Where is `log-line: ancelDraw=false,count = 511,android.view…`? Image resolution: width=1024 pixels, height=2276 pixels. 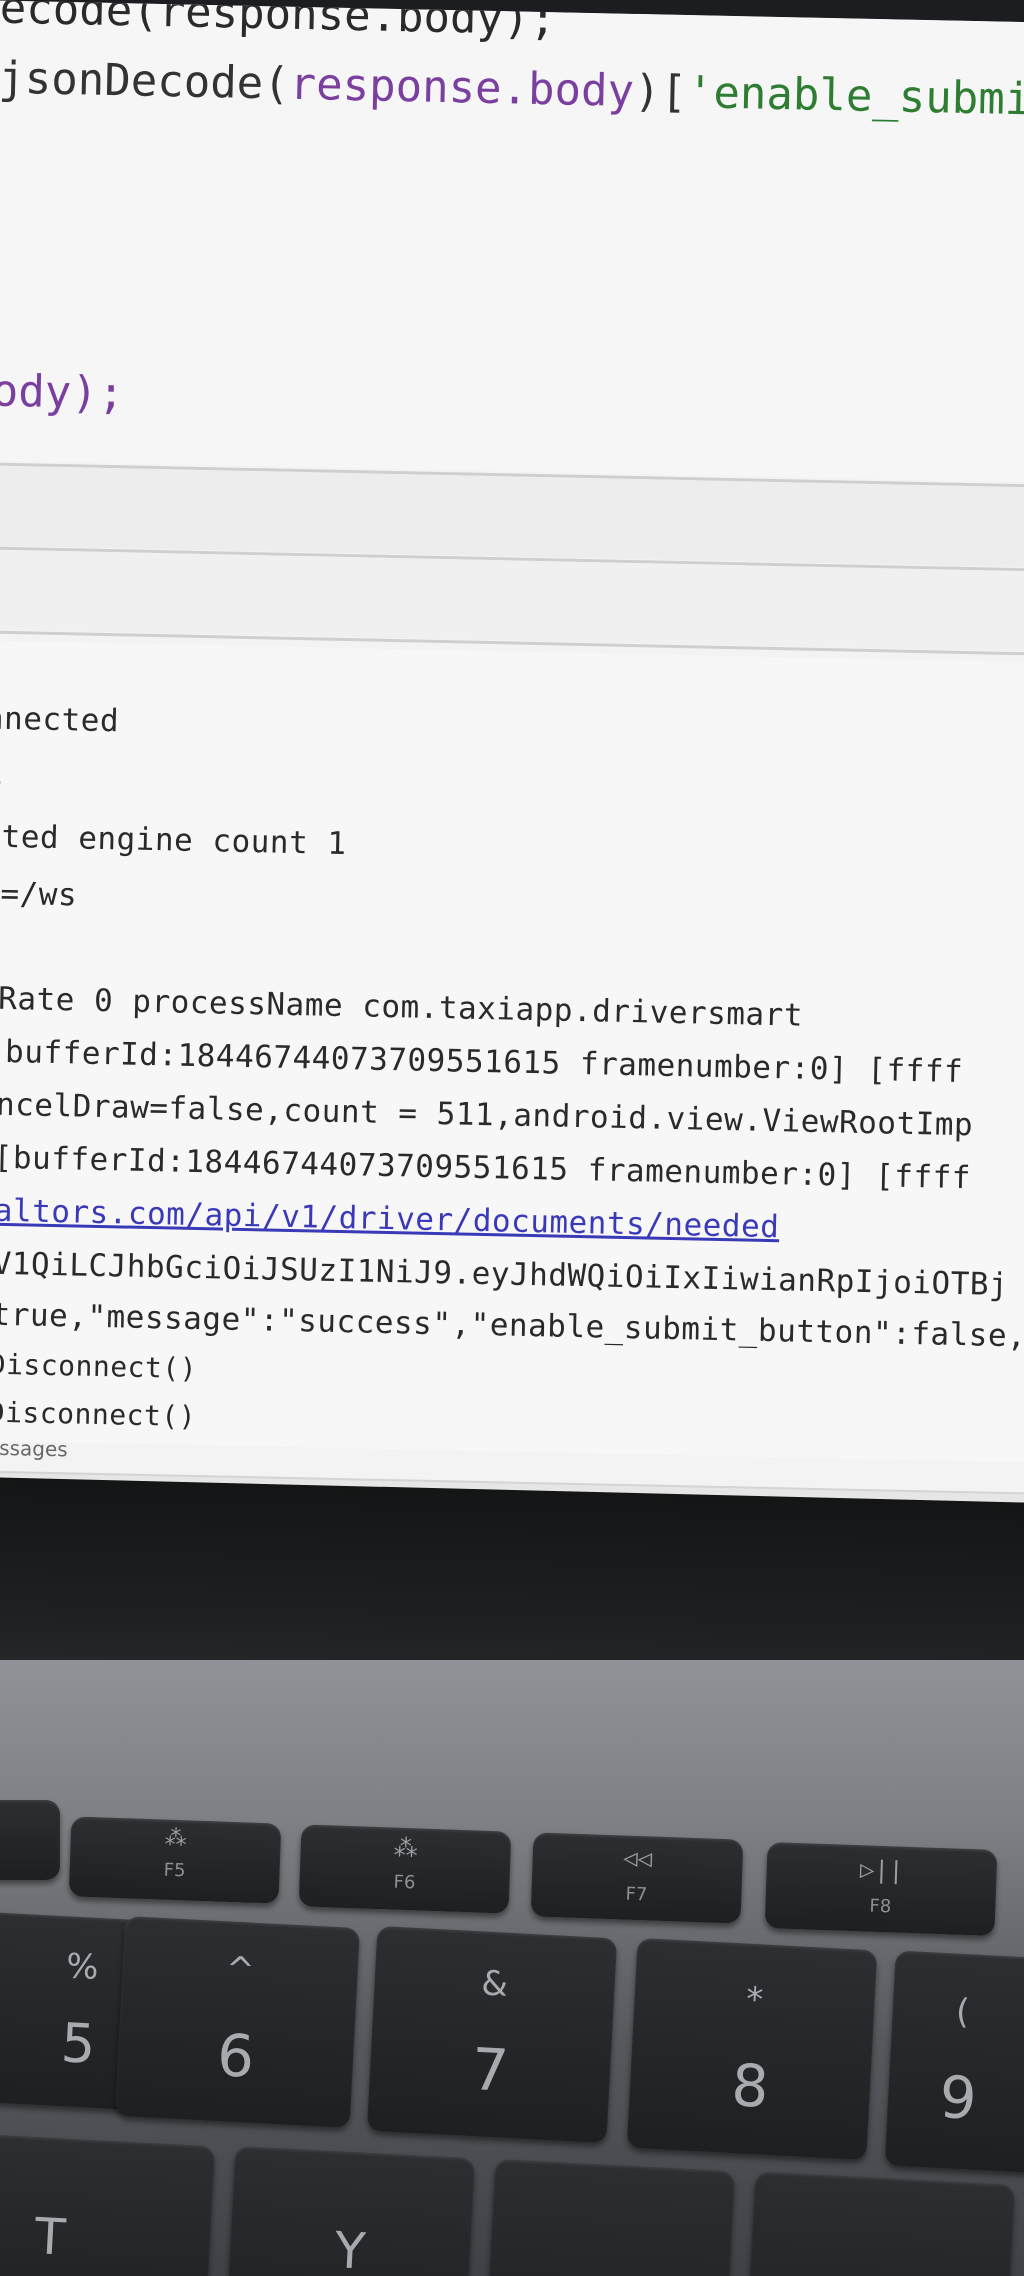 log-line: ancelDraw=false,count = 511,android.view… is located at coordinates (487, 1115).